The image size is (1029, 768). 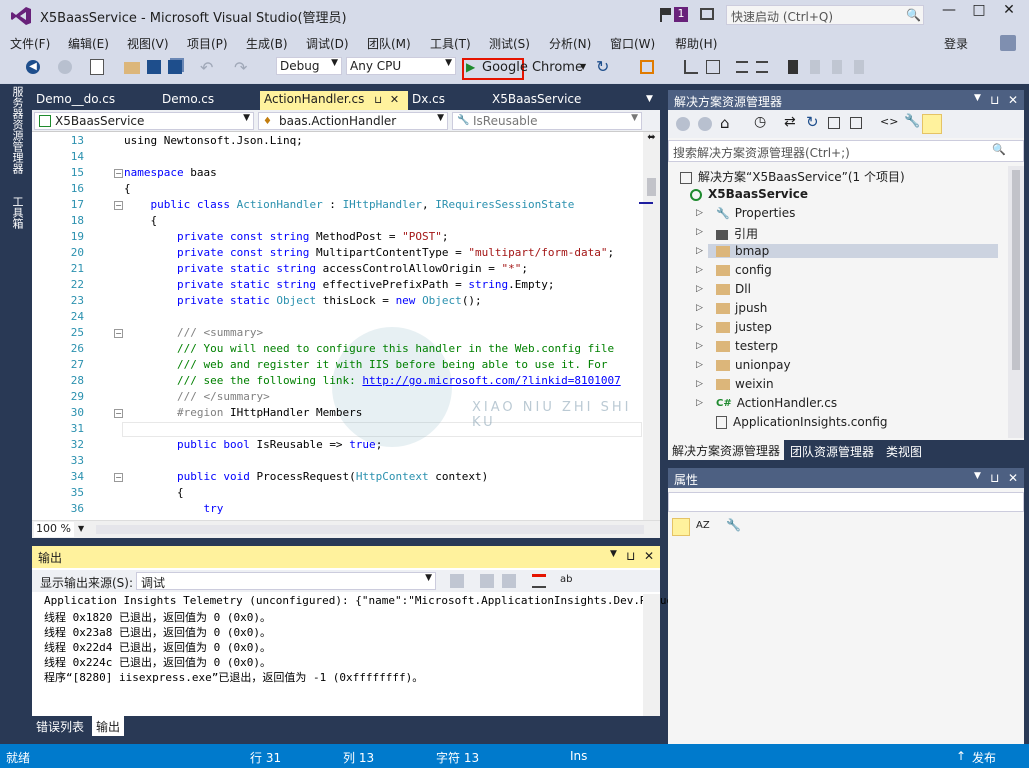 What do you see at coordinates (509, 43) in the screenshot?
I see `menu-test: 测试(S)` at bounding box center [509, 43].